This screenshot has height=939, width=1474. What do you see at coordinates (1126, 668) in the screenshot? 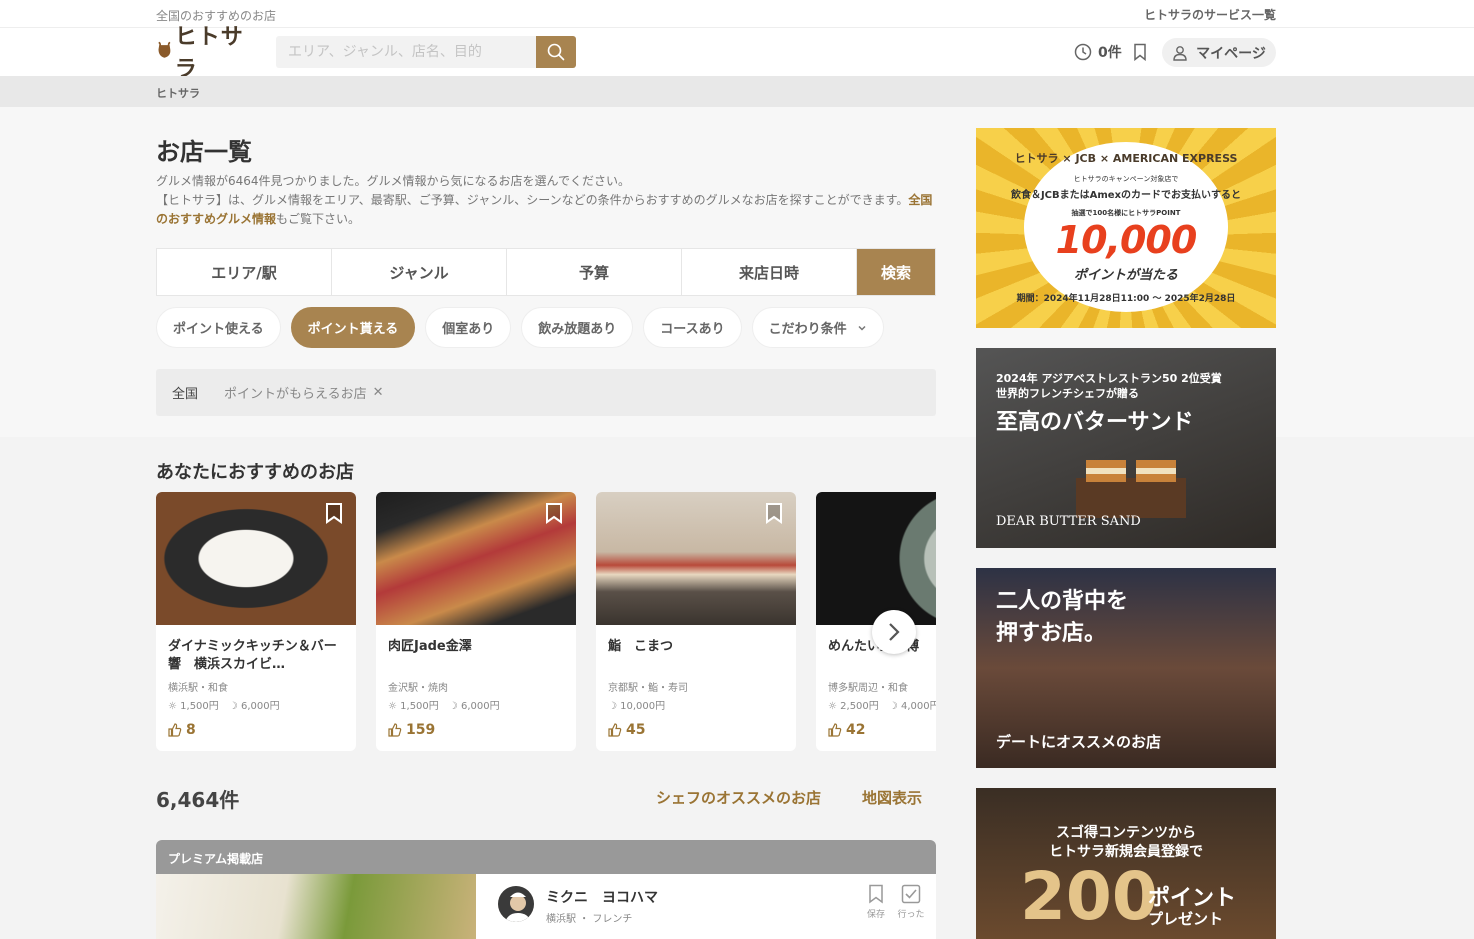
I see `date-recommend-banner: 二人の背中を 押すお店。 デートにオススメのお店` at bounding box center [1126, 668].